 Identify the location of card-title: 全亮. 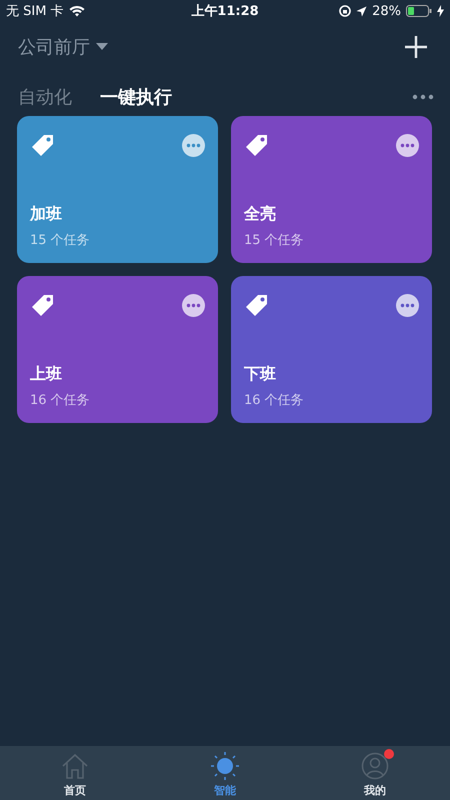
(260, 214).